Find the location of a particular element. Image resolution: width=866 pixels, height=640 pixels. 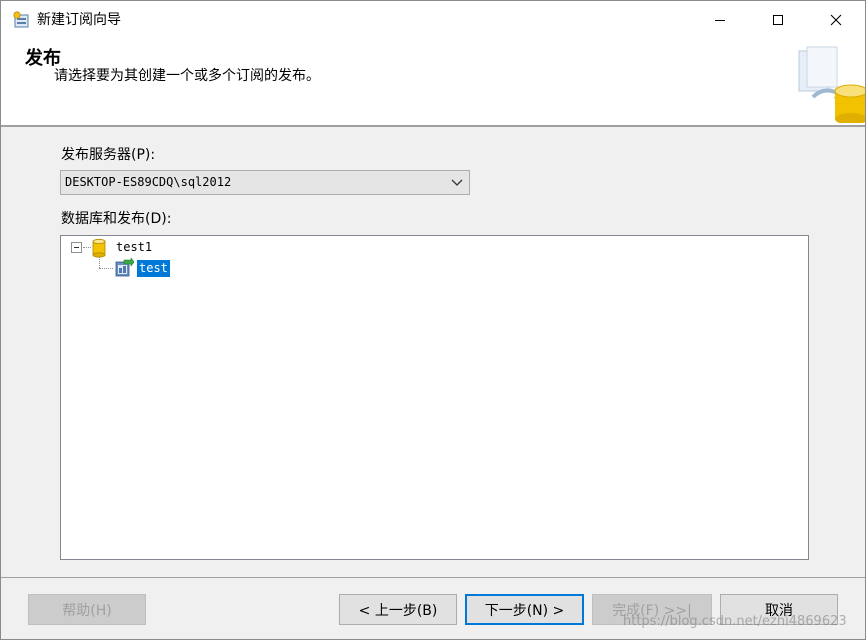

maximize-button is located at coordinates (778, 20).